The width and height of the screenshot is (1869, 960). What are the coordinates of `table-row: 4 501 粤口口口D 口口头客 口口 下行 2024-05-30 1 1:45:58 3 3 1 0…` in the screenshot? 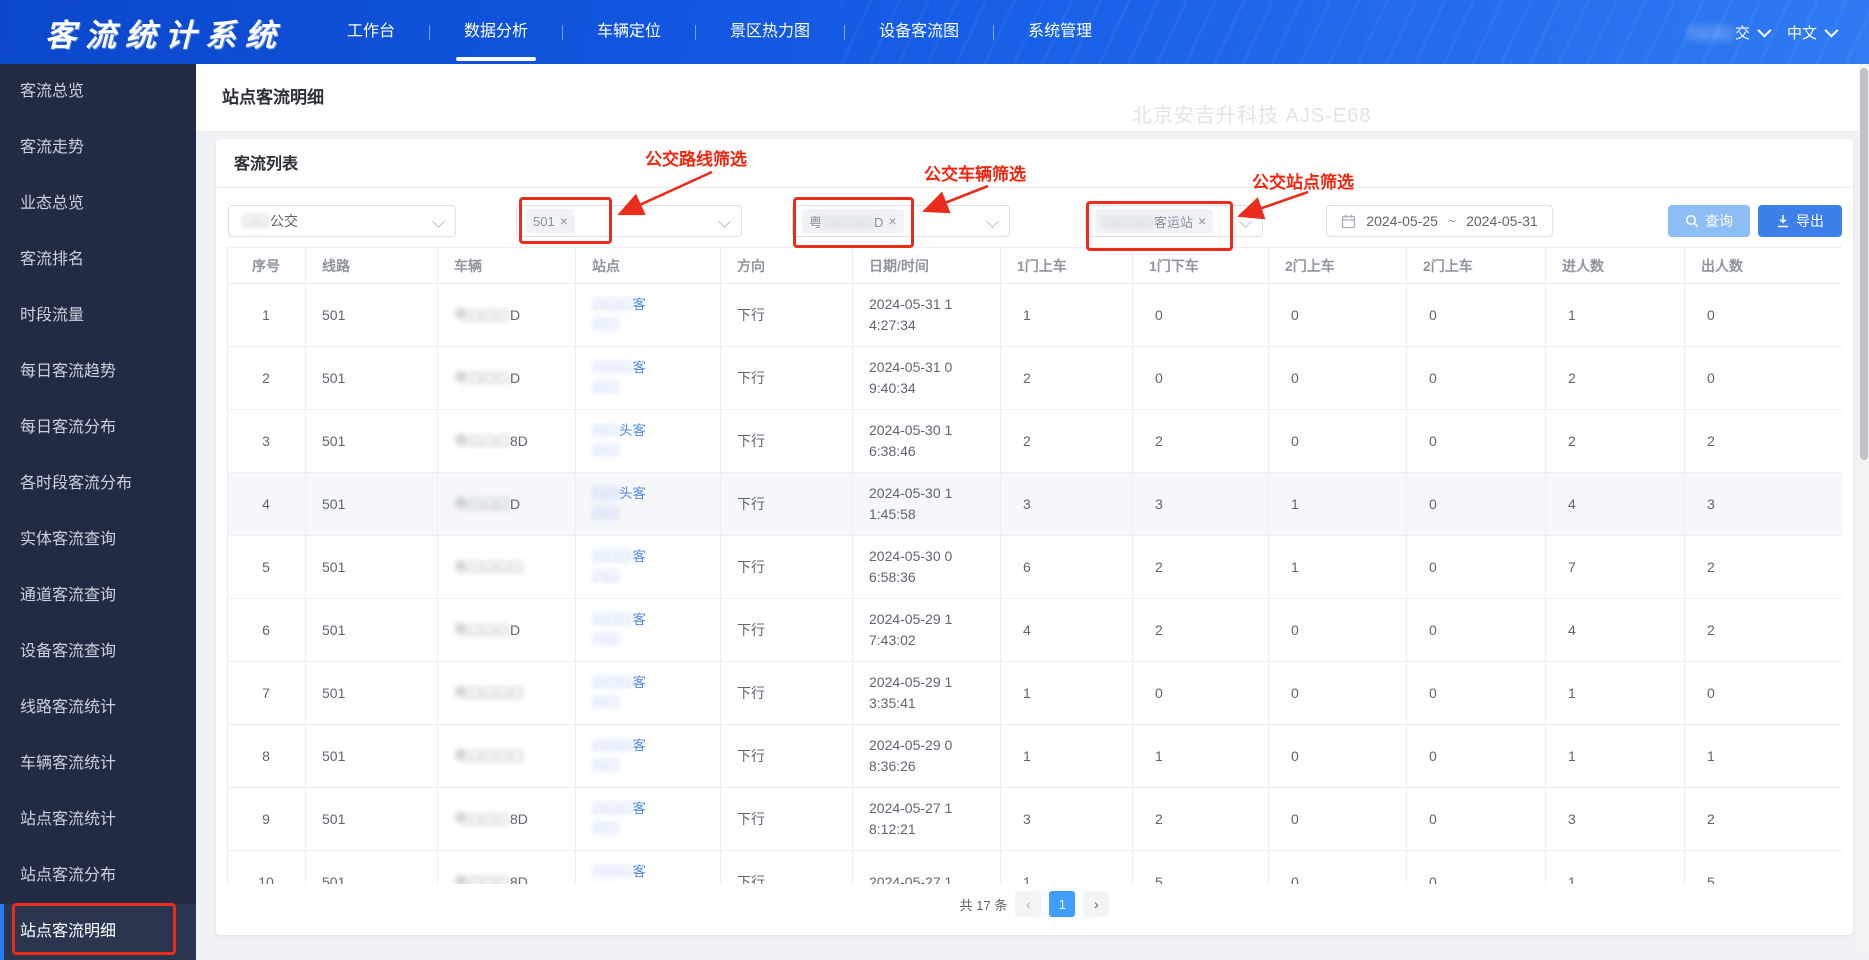 It's located at (1034, 504).